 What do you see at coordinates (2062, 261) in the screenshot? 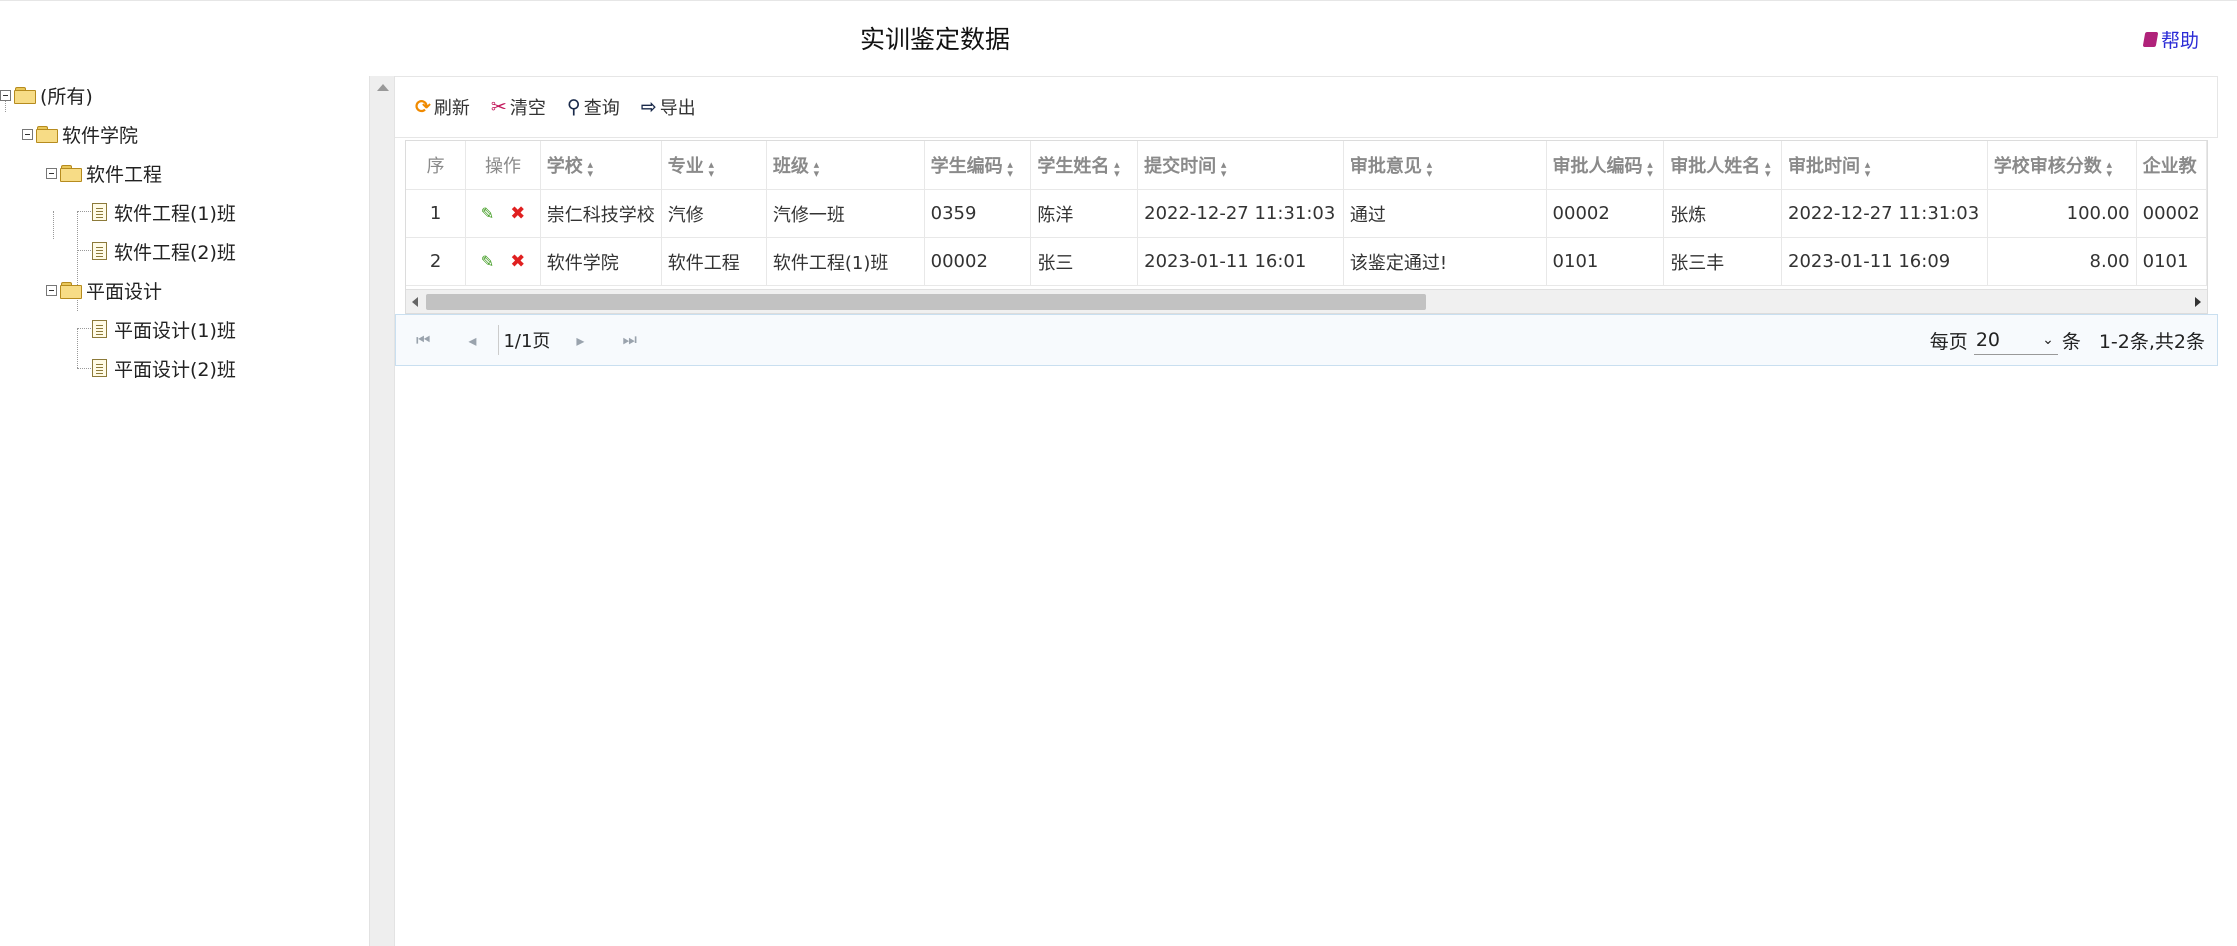
I see `cell-school-score: 8.00` at bounding box center [2062, 261].